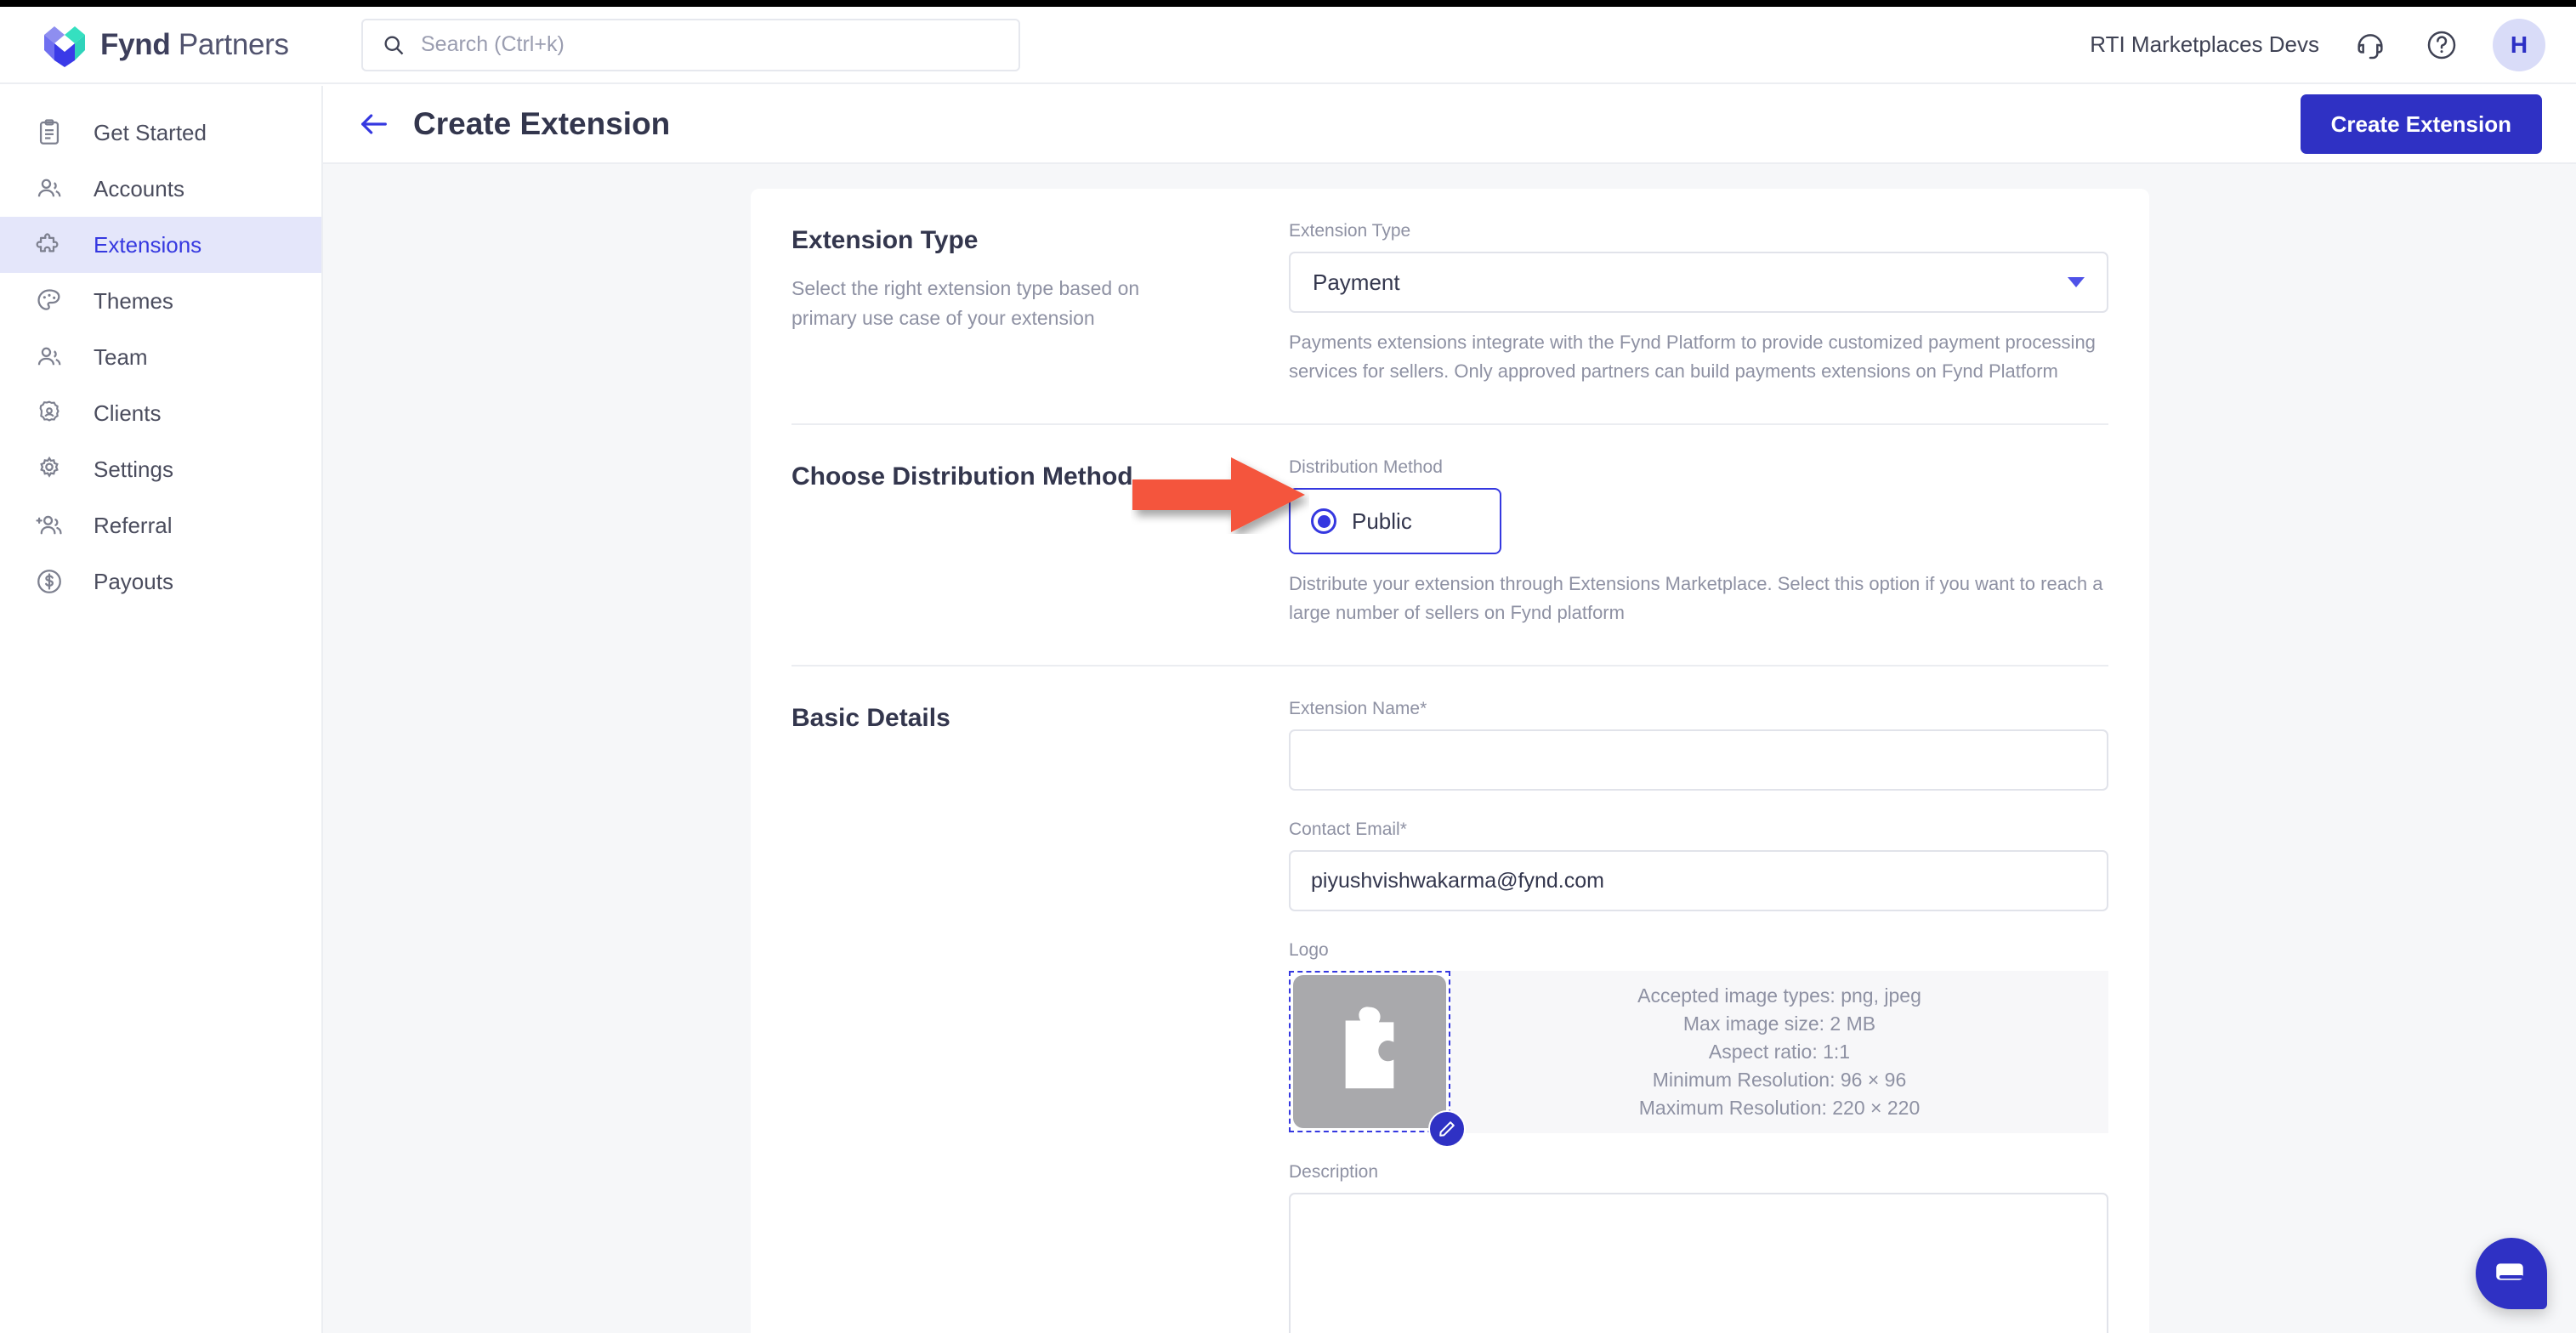 This screenshot has width=2576, height=1333. Describe the element at coordinates (151, 132) in the screenshot. I see `sidebar-item-label: Get Started` at that location.